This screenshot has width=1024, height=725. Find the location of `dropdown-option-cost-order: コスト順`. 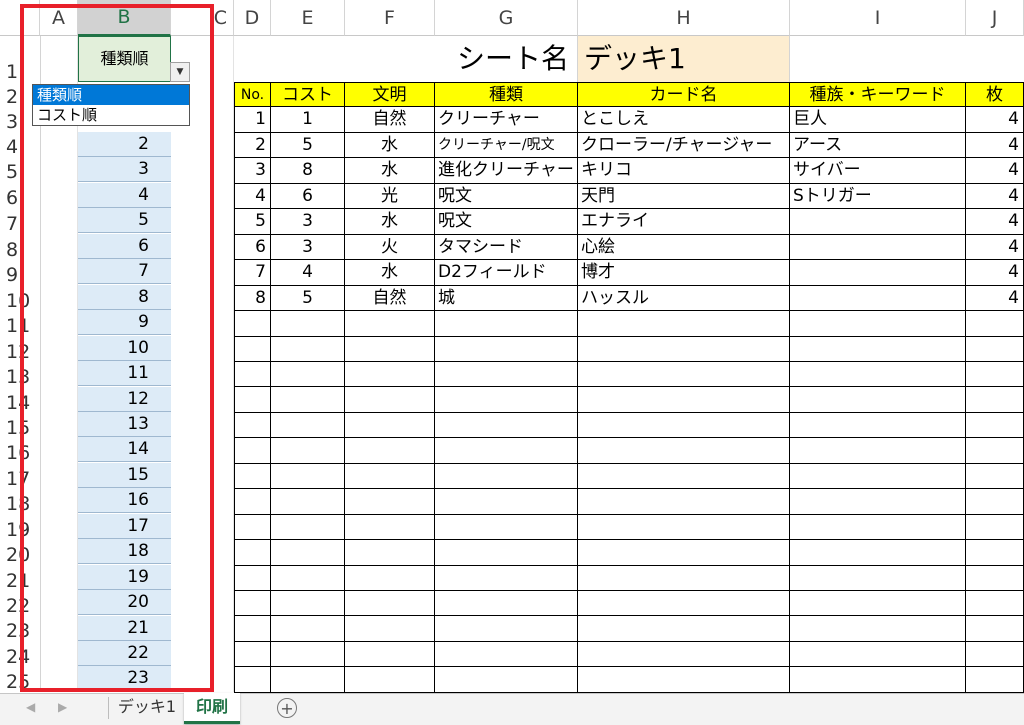

dropdown-option-cost-order: コスト順 is located at coordinates (111, 115).